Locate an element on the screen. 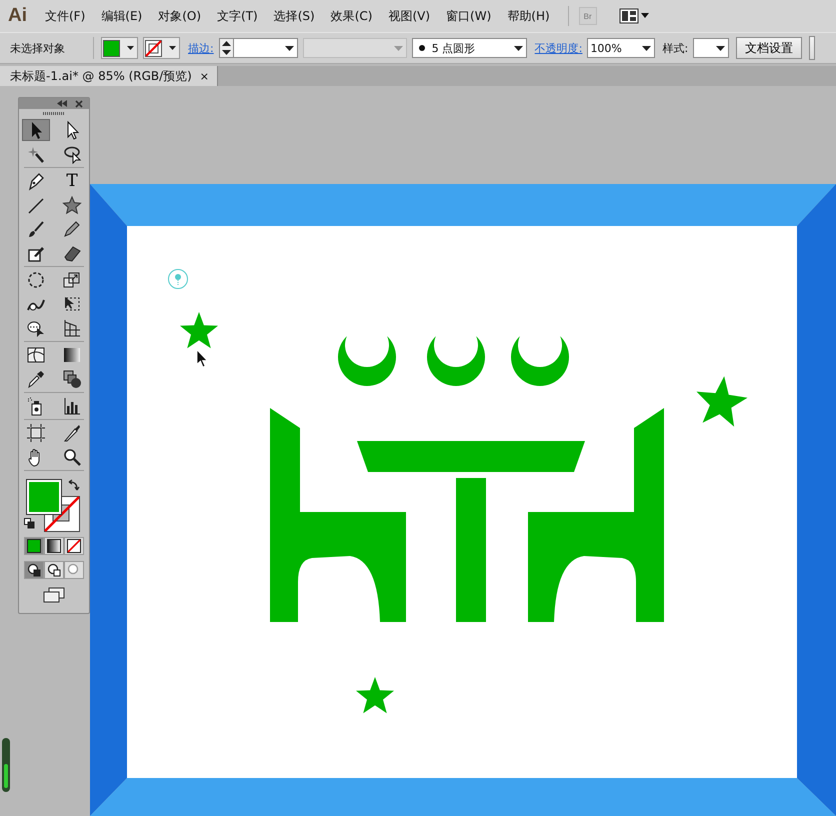 The image size is (836, 816). knife-icon is located at coordinates (72, 433).